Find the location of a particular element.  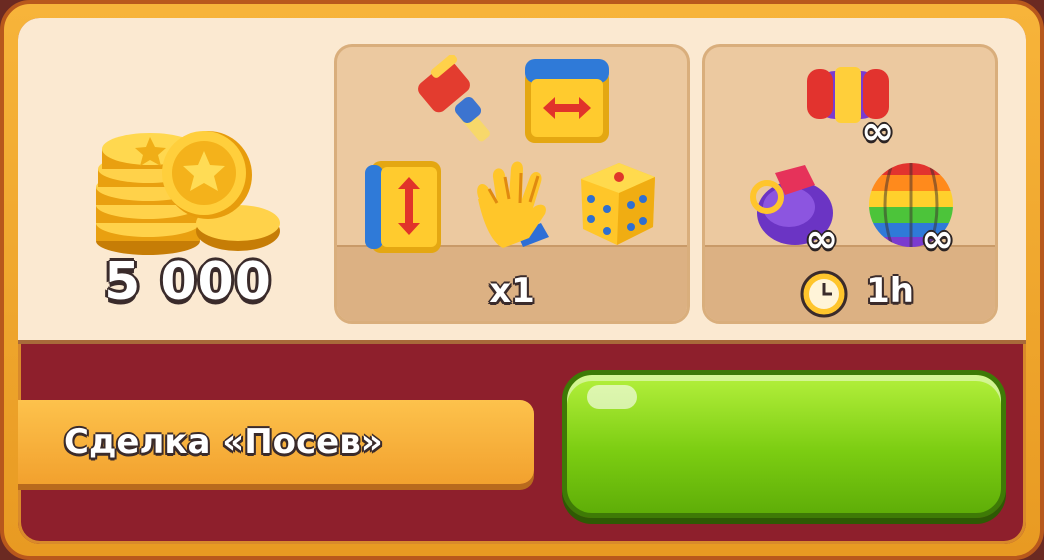

unlimited-duration: 1h is located at coordinates (890, 291).